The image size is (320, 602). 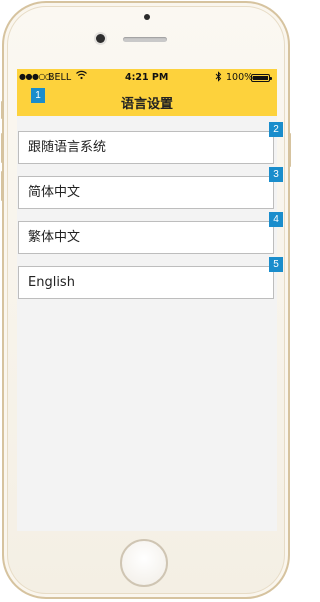 What do you see at coordinates (38, 95) in the screenshot?
I see `annotation-badge-1: 1` at bounding box center [38, 95].